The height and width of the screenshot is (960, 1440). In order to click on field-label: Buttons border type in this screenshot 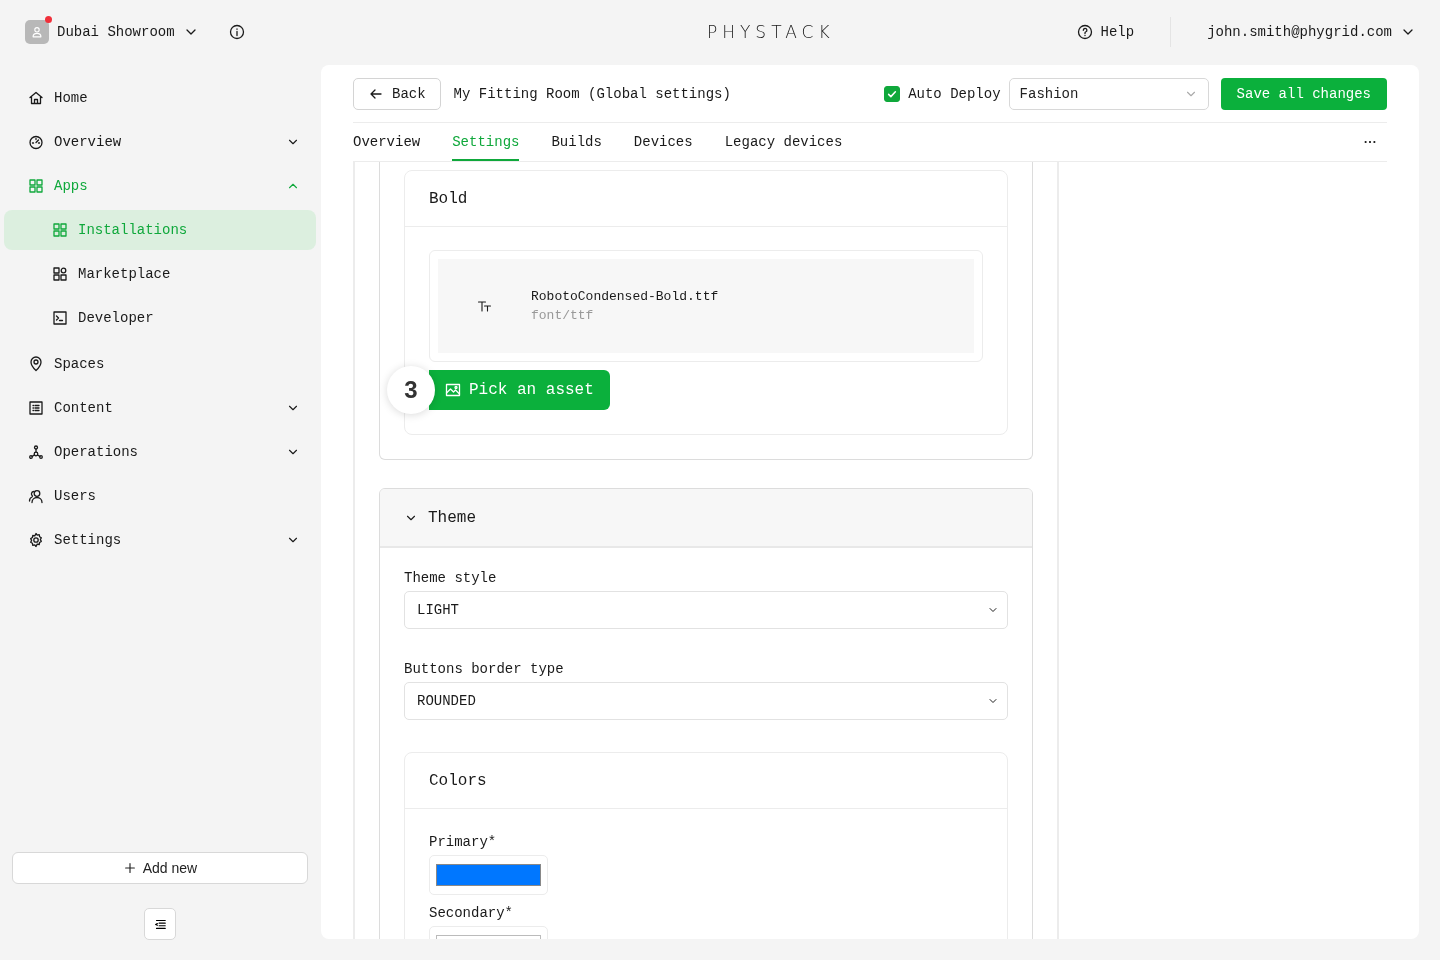, I will do `click(484, 669)`.